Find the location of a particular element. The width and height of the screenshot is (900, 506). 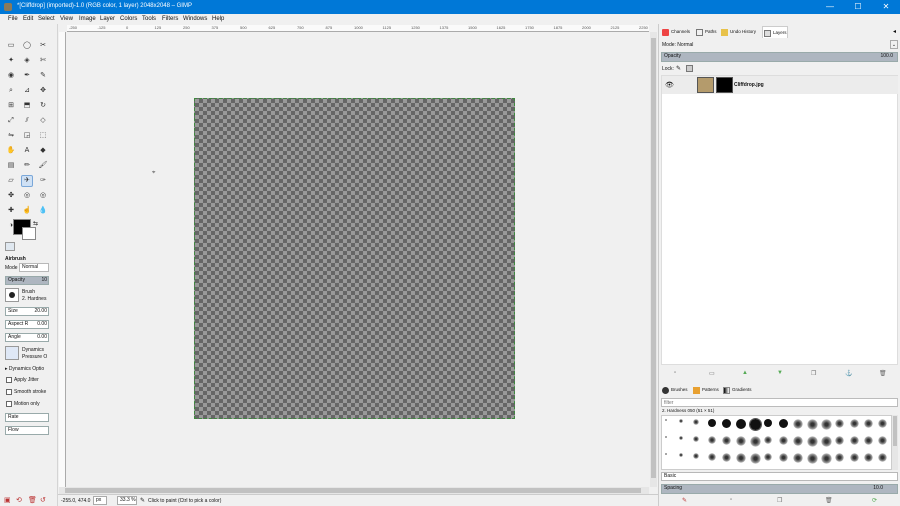

layer-mask-thumbnail is located at coordinates (724, 85).